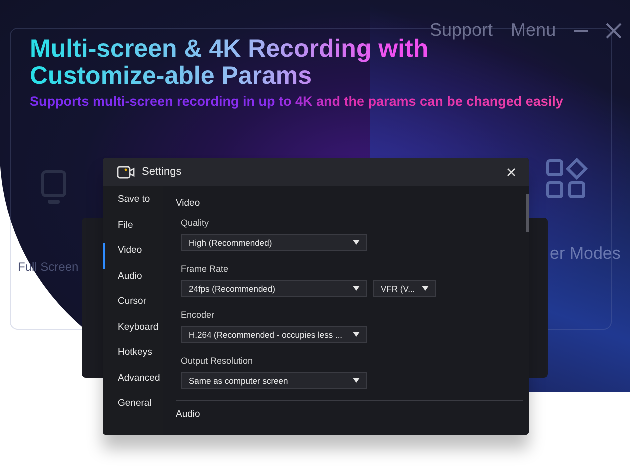 This screenshot has height=473, width=630. What do you see at coordinates (274, 380) in the screenshot?
I see `dropdown: Same as computer screen` at bounding box center [274, 380].